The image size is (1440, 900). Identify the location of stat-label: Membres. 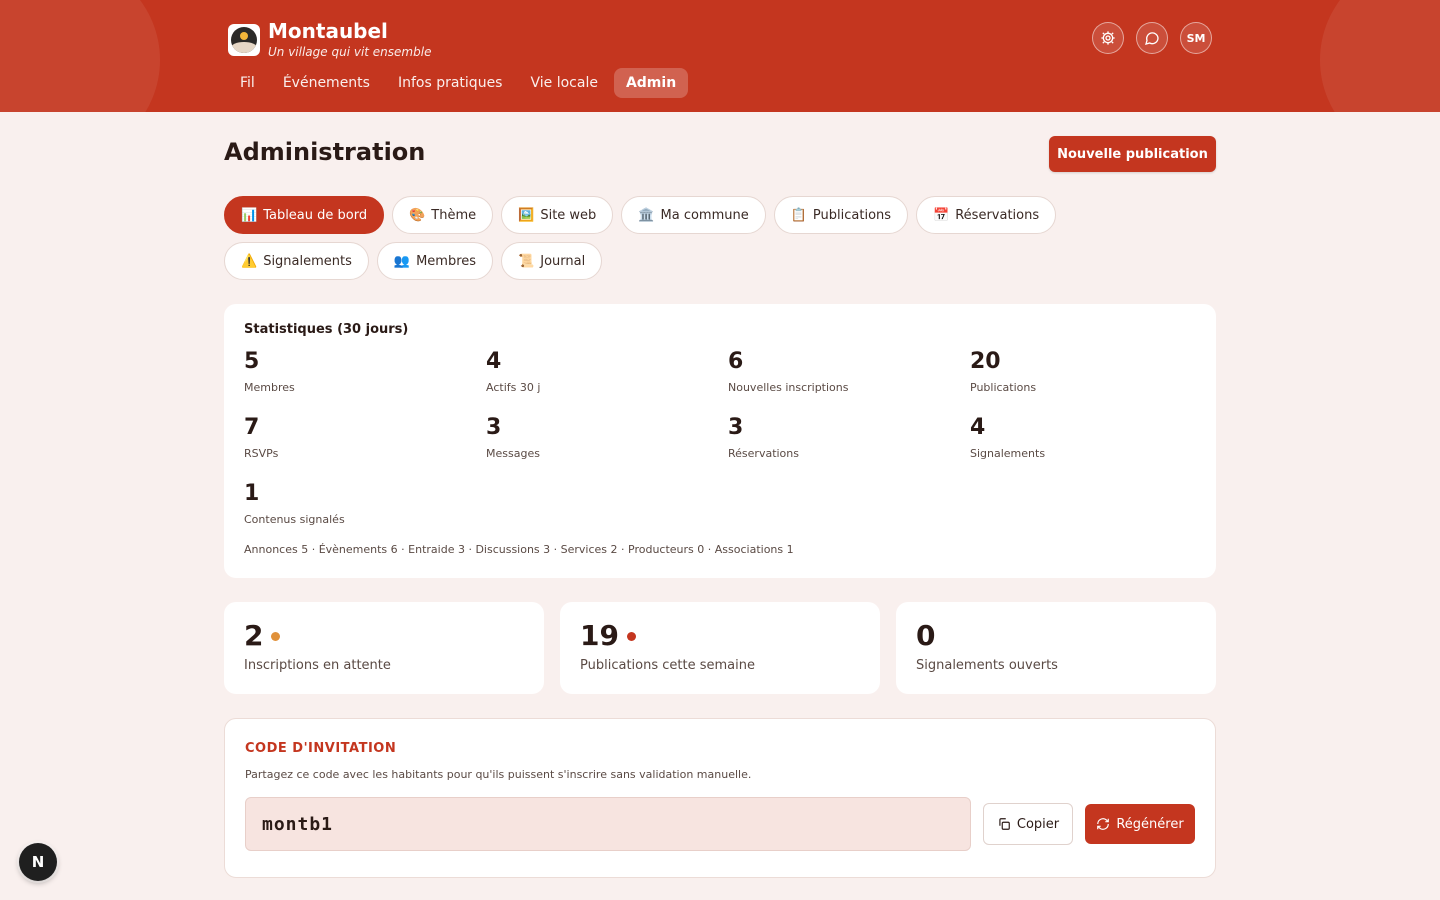
(269, 387).